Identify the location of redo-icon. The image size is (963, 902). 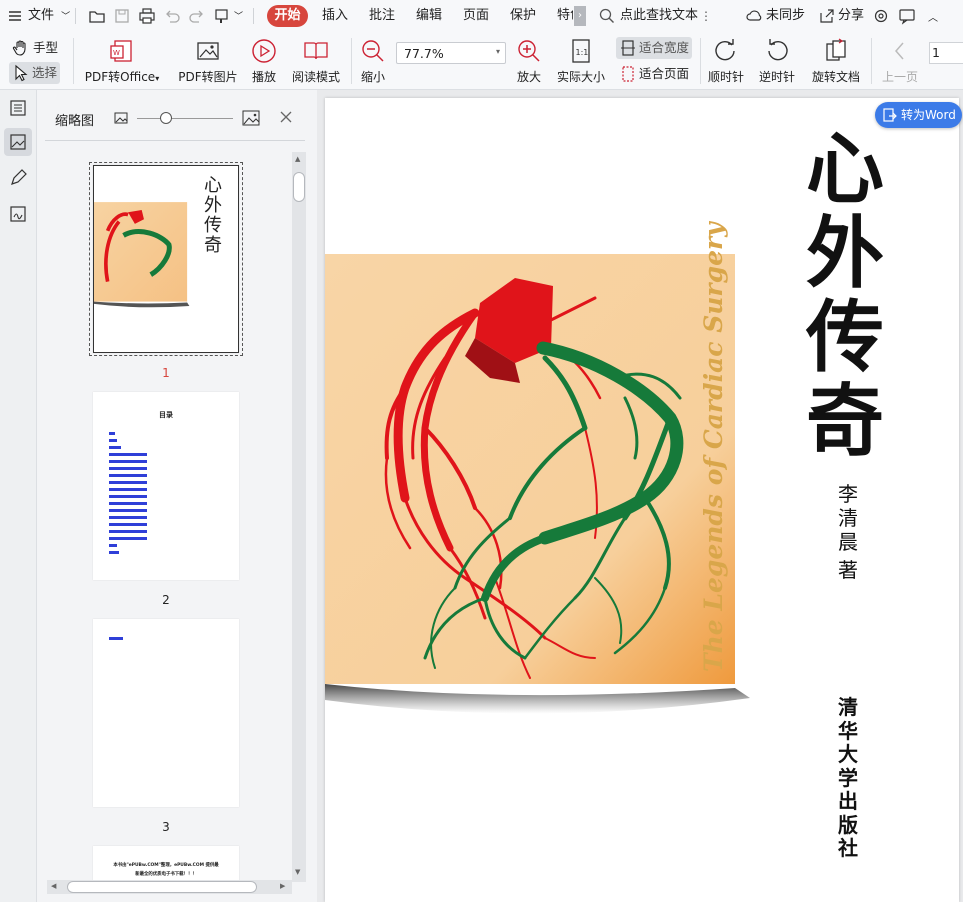
(197, 16).